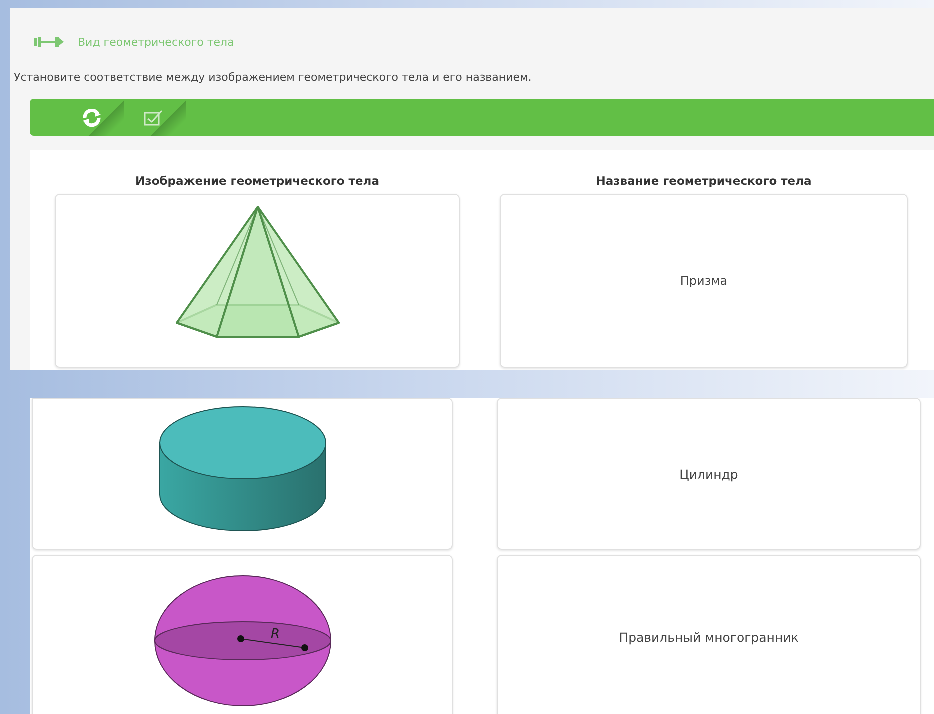  What do you see at coordinates (704, 281) in the screenshot?
I see `answer-card: Призма` at bounding box center [704, 281].